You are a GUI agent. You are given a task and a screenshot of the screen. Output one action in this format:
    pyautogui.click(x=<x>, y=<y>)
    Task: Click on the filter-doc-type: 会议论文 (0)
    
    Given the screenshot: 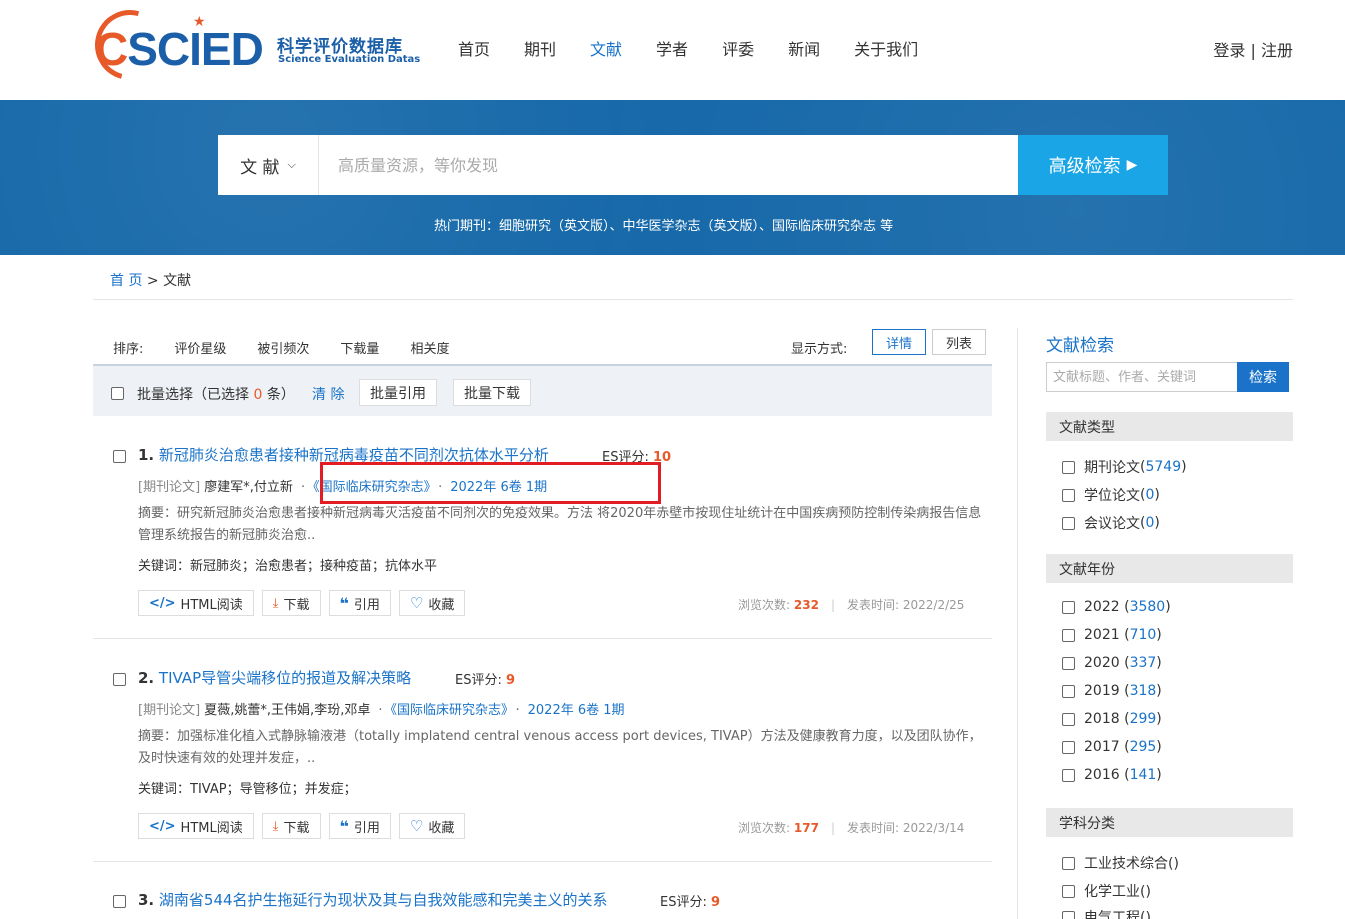 What is the action you would take?
    pyautogui.click(x=1111, y=523)
    